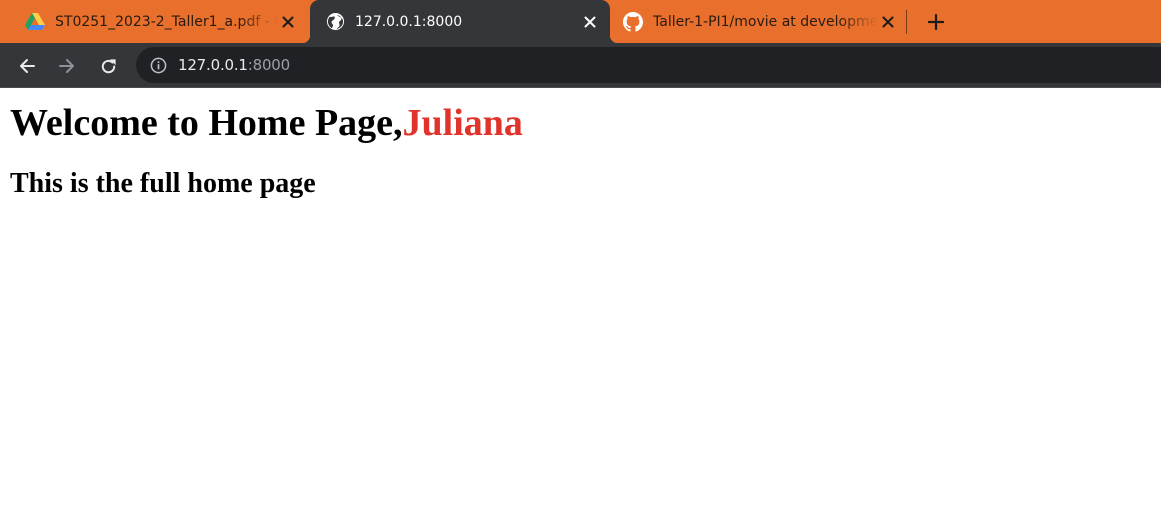  I want to click on browser-toolbar: 127.0.0.1:8000, so click(580, 65).